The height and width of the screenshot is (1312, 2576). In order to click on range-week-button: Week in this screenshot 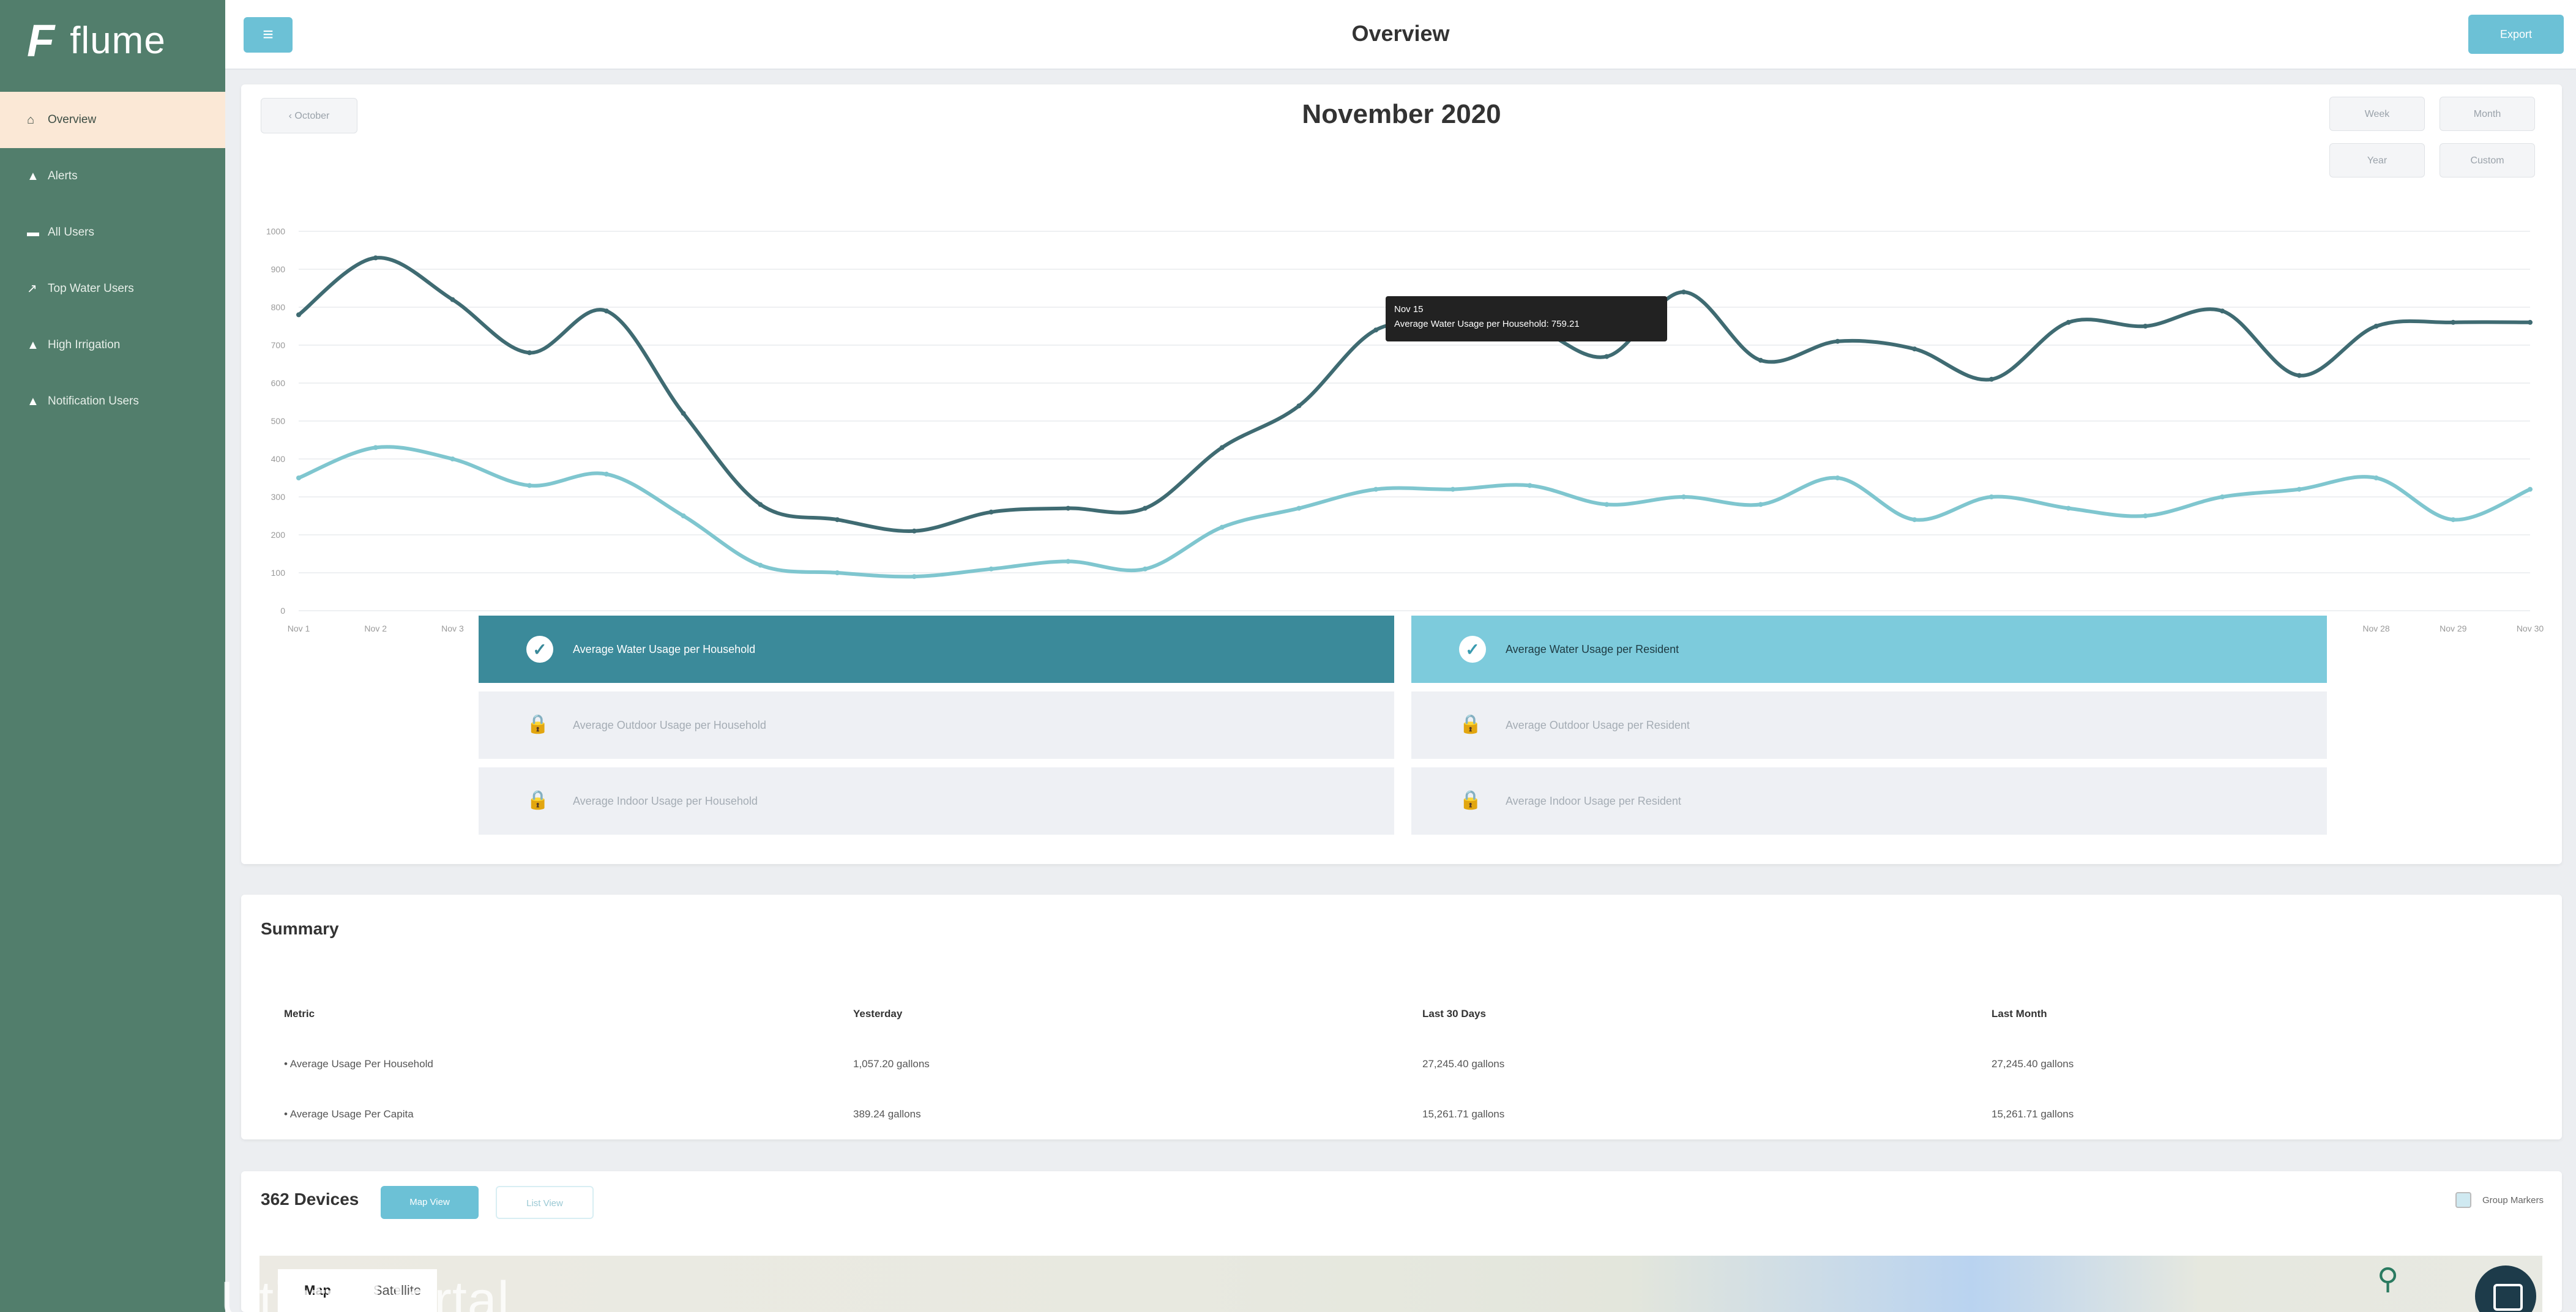, I will do `click(2377, 114)`.